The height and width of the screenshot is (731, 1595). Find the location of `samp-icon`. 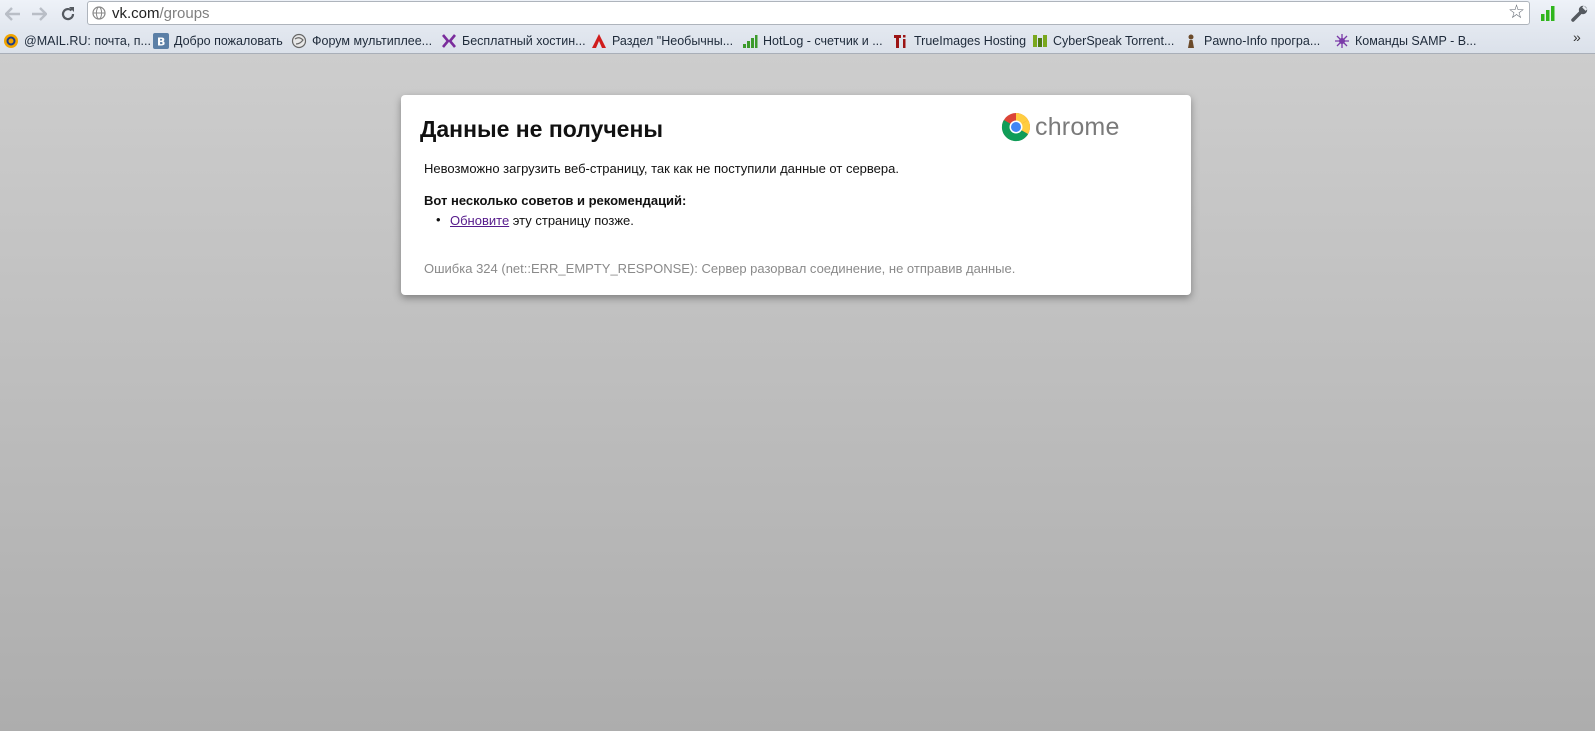

samp-icon is located at coordinates (1342, 41).